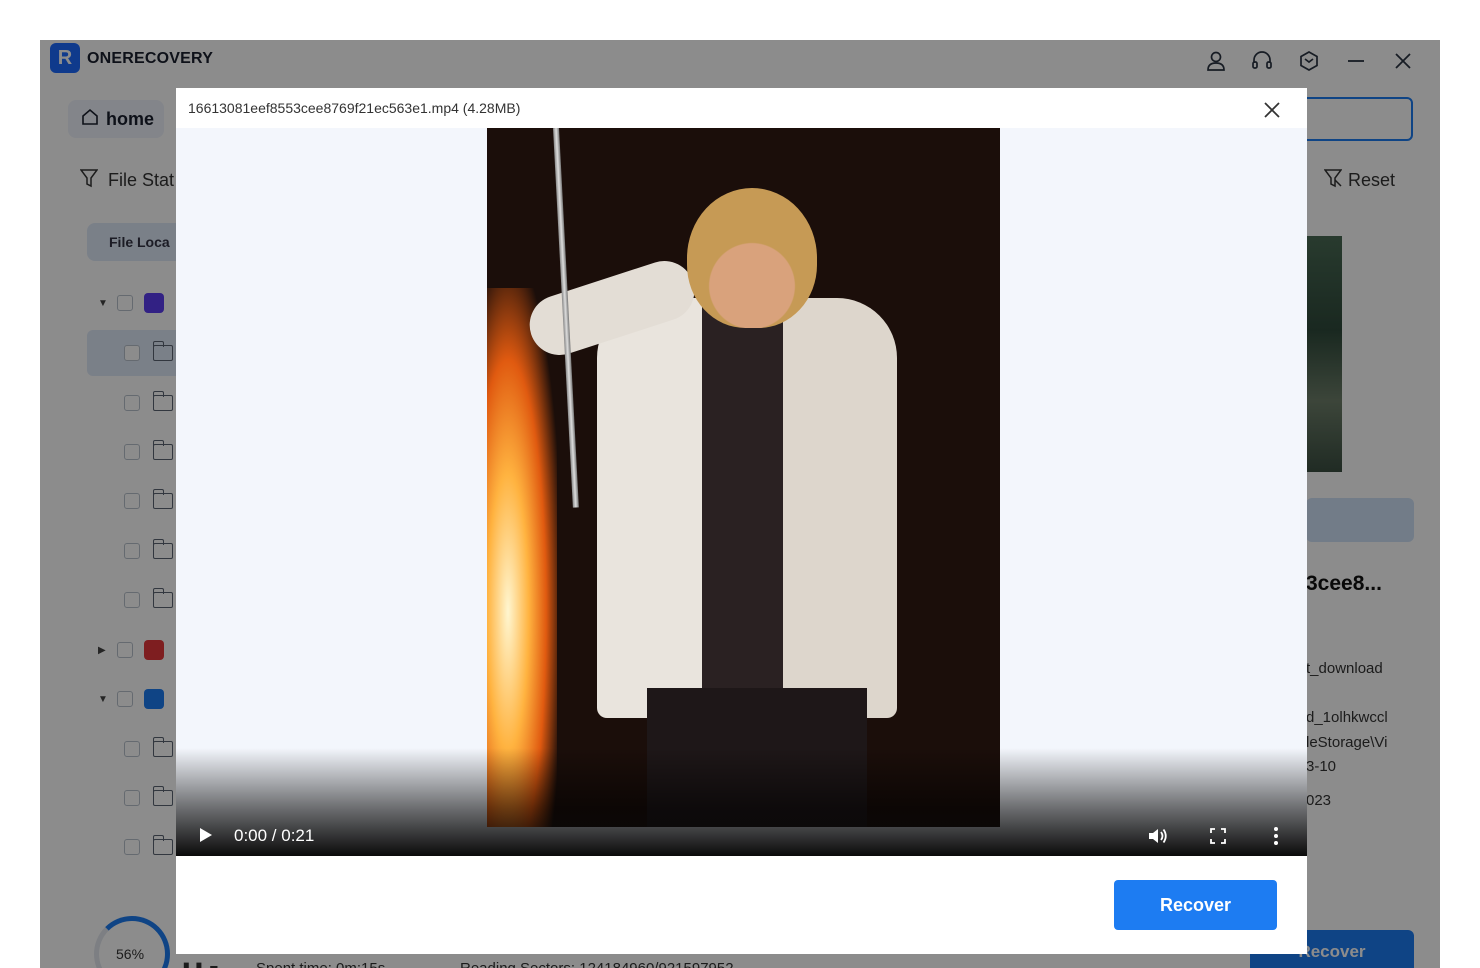 Image resolution: width=1480 pixels, height=968 pixels. What do you see at coordinates (1195, 905) in the screenshot?
I see `modal-recover-button: Recover` at bounding box center [1195, 905].